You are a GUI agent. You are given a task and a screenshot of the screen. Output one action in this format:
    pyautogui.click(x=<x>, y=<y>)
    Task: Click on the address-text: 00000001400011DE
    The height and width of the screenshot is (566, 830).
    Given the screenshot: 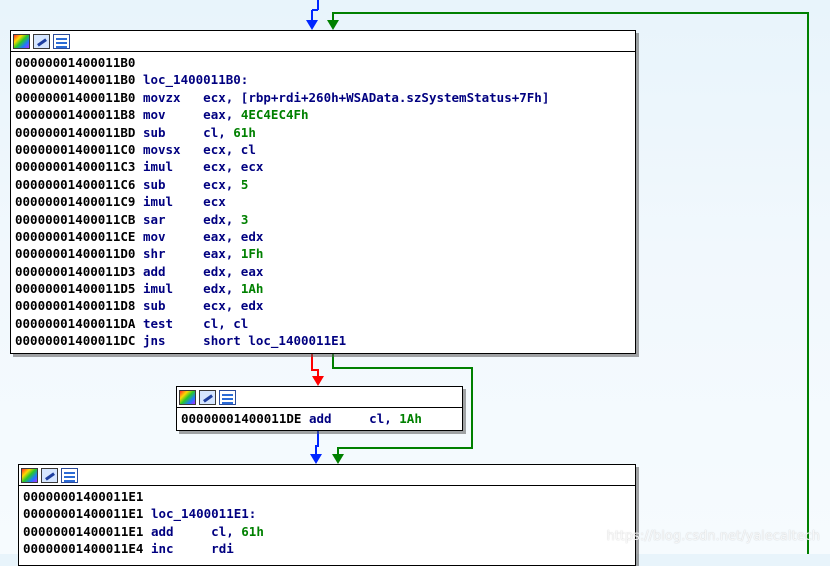 What is the action you would take?
    pyautogui.click(x=241, y=418)
    